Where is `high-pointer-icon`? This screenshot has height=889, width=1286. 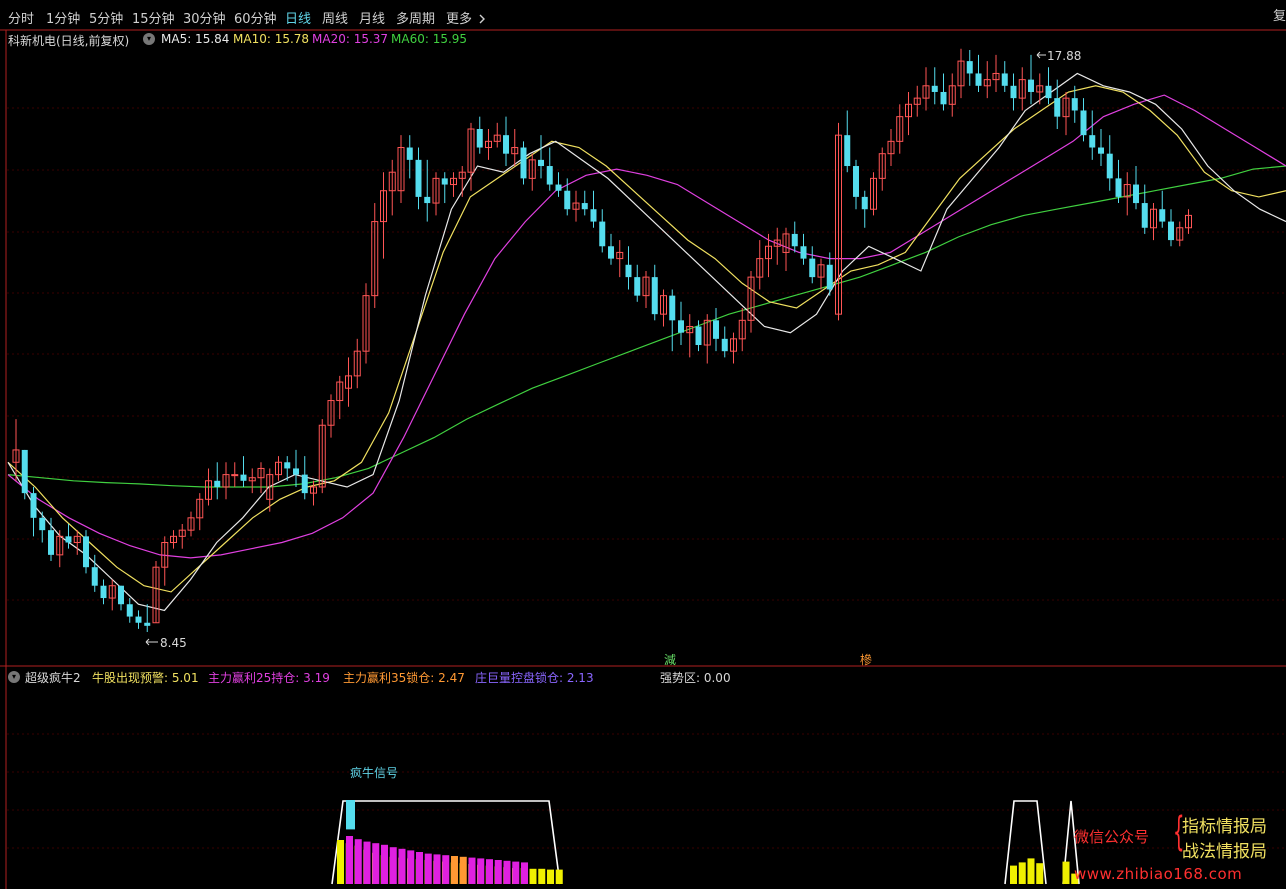 high-pointer-icon is located at coordinates (1041, 55).